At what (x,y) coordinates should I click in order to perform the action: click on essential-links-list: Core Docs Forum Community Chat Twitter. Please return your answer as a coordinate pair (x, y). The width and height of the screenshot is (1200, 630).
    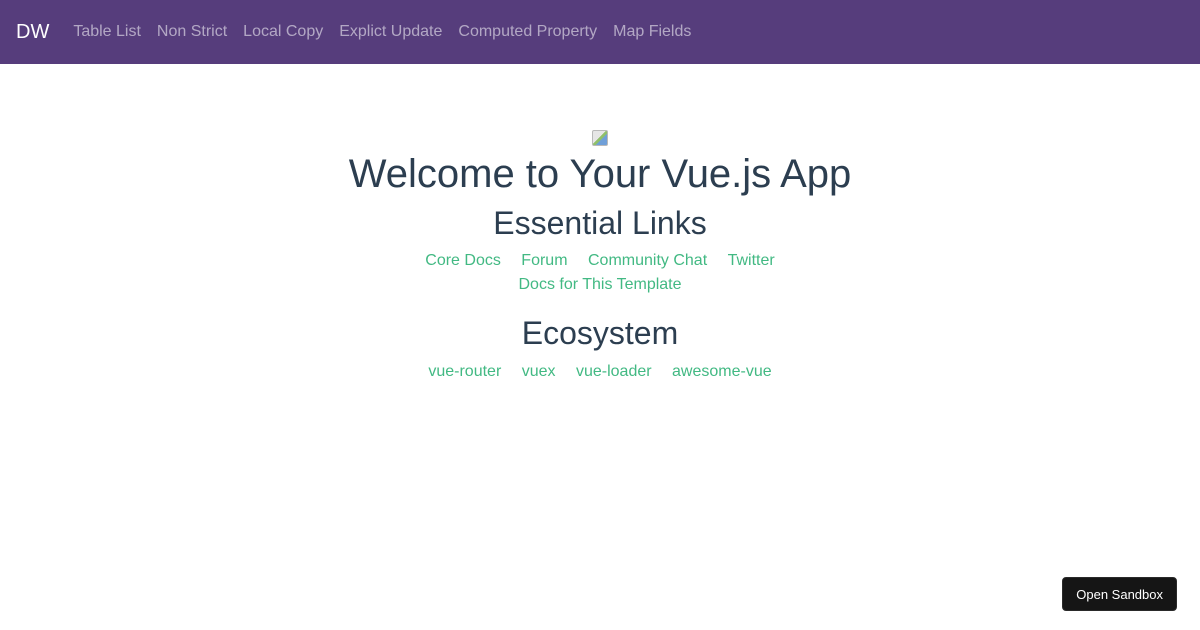
    Looking at the image, I should click on (600, 261).